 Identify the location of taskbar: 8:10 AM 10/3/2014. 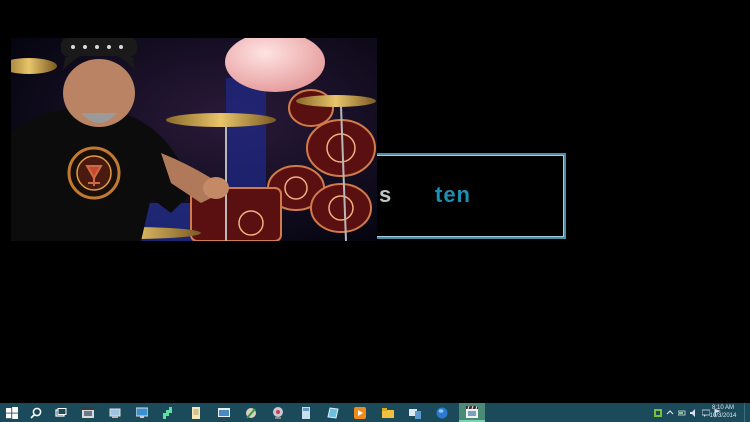
(375, 412).